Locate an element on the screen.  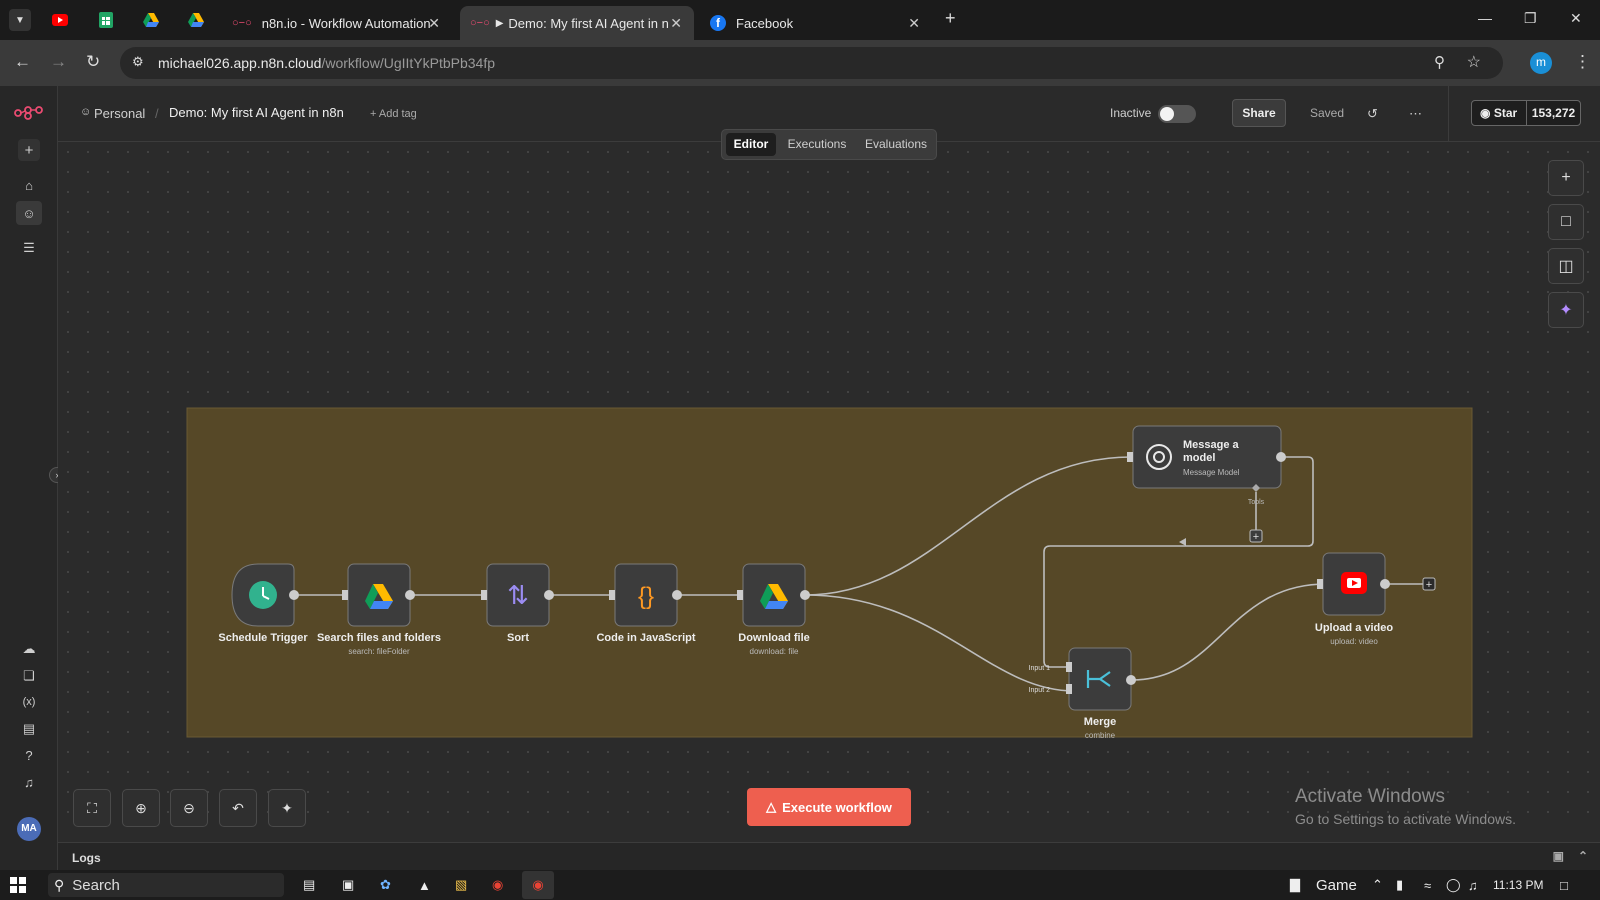
code-braces-icon: {} is located at coordinates (646, 596).